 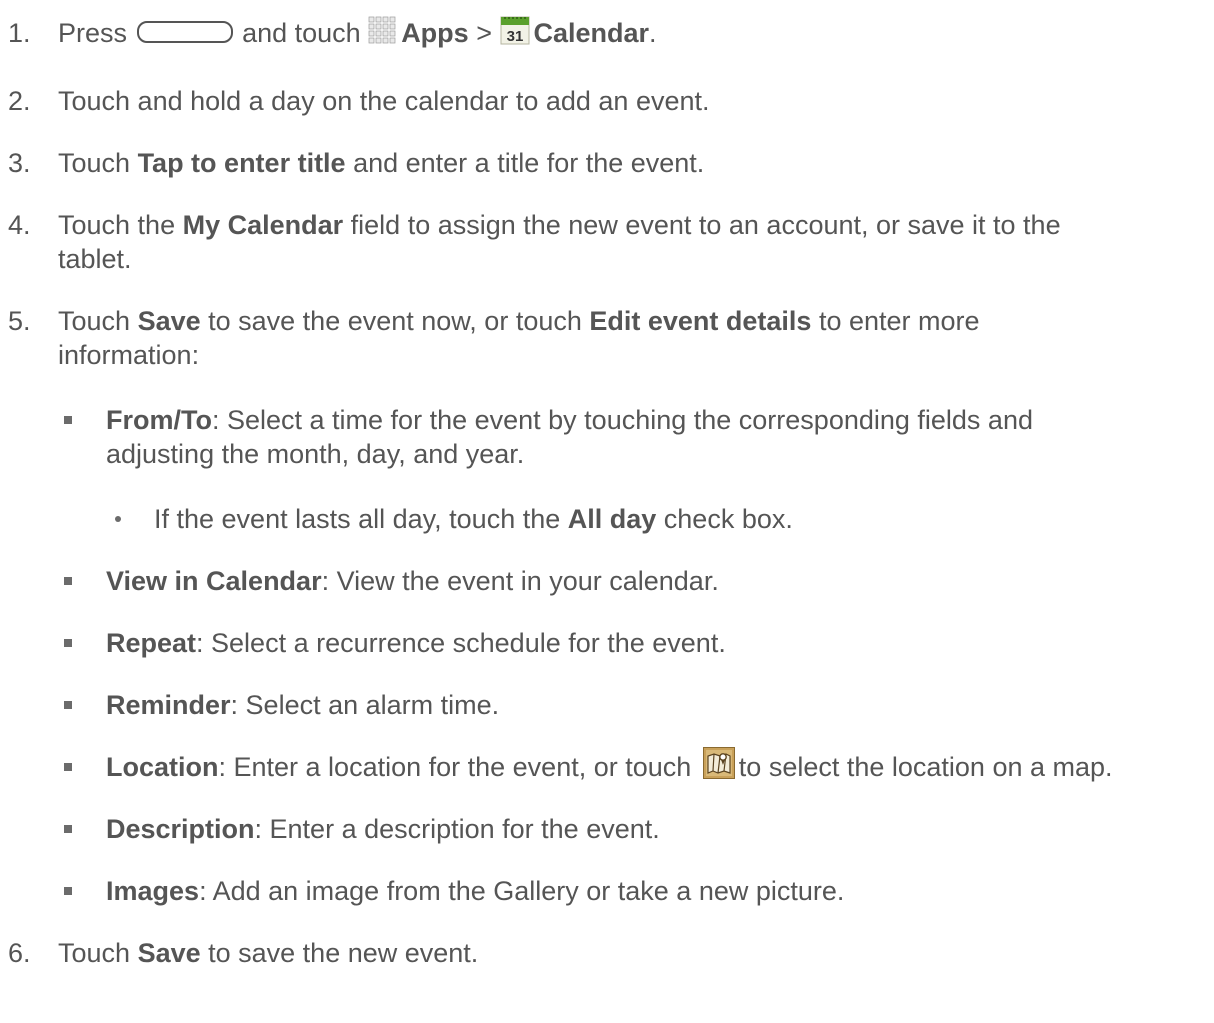 I want to click on ui-term: Reminder, so click(x=168, y=705).